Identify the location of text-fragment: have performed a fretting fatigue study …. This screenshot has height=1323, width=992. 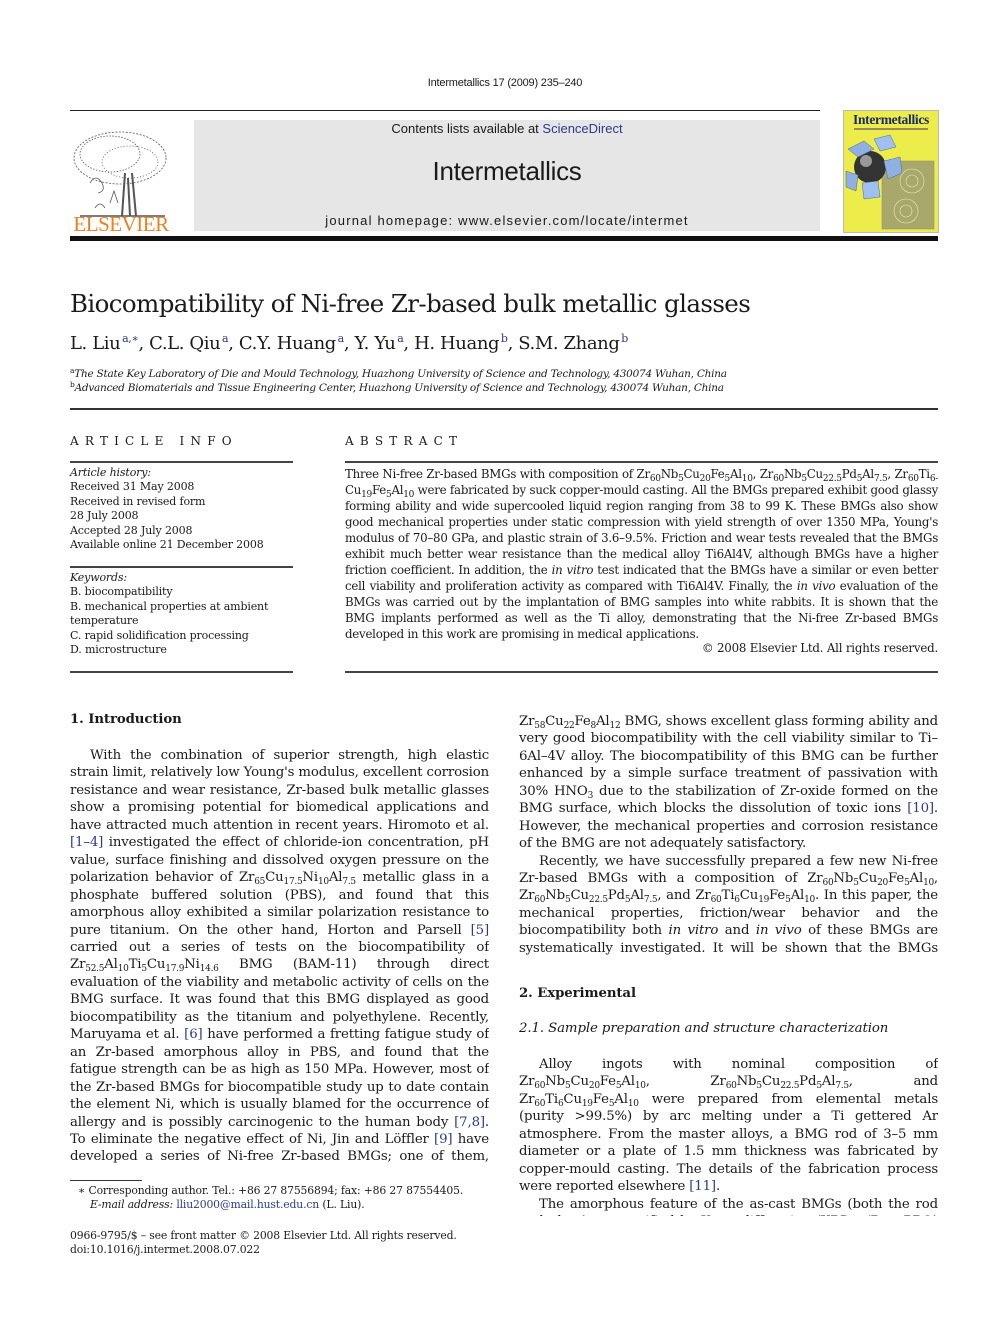
(279, 1078).